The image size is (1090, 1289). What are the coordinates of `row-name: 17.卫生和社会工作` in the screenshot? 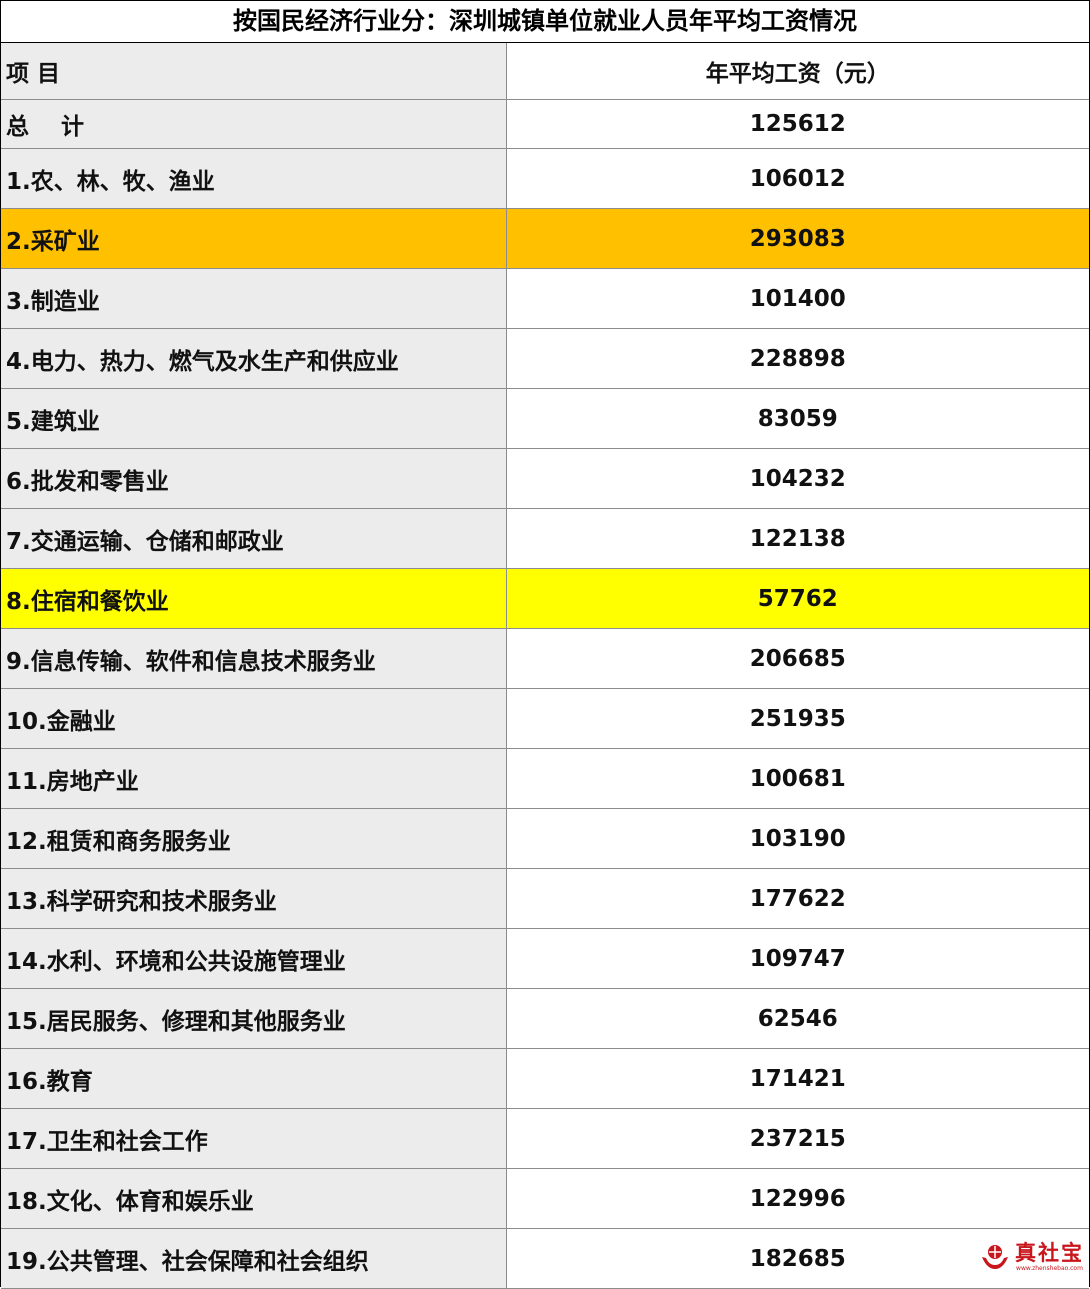 It's located at (254, 1138).